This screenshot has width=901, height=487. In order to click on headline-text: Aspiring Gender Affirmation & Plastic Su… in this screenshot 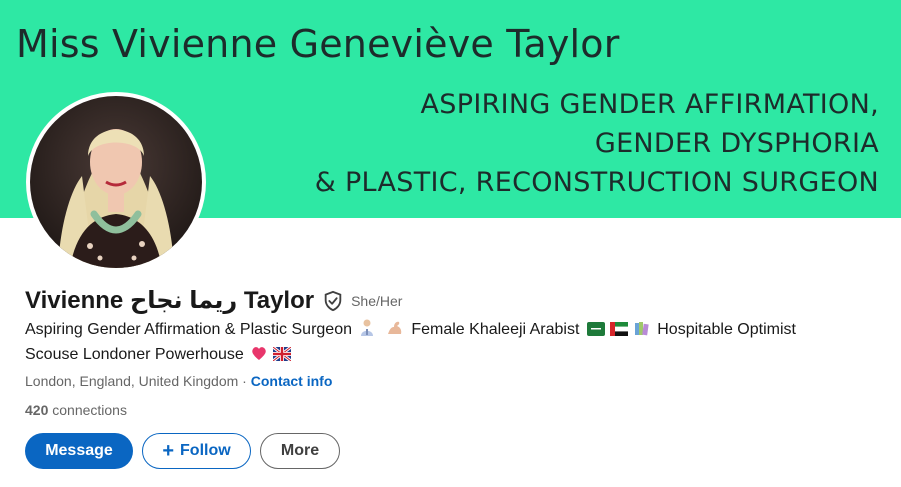, I will do `click(188, 329)`.